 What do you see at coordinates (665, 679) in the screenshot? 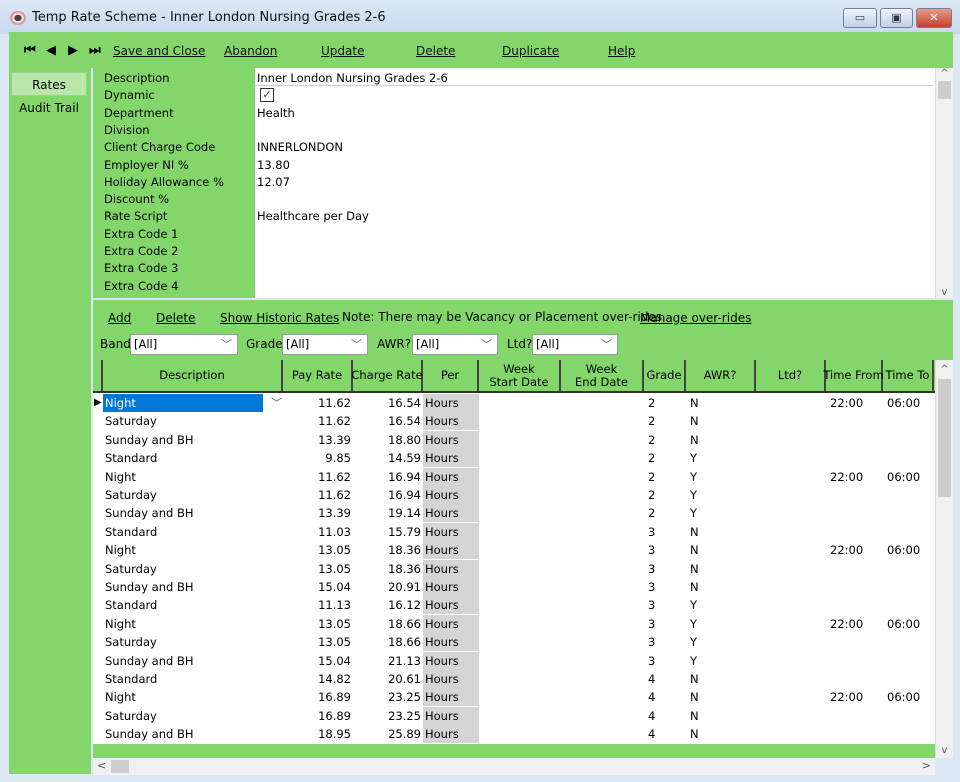
I see `cell-grade: 4` at bounding box center [665, 679].